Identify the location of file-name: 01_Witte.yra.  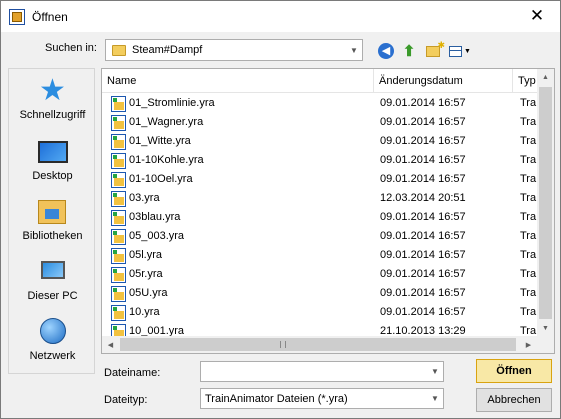
(160, 141).